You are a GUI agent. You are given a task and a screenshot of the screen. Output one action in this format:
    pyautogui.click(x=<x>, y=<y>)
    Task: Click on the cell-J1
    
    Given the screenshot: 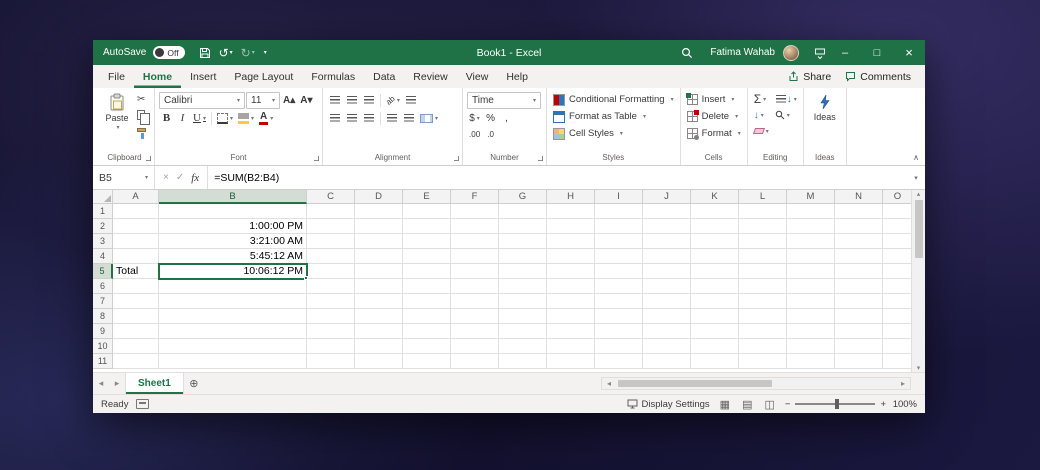 What is the action you would take?
    pyautogui.click(x=667, y=211)
    